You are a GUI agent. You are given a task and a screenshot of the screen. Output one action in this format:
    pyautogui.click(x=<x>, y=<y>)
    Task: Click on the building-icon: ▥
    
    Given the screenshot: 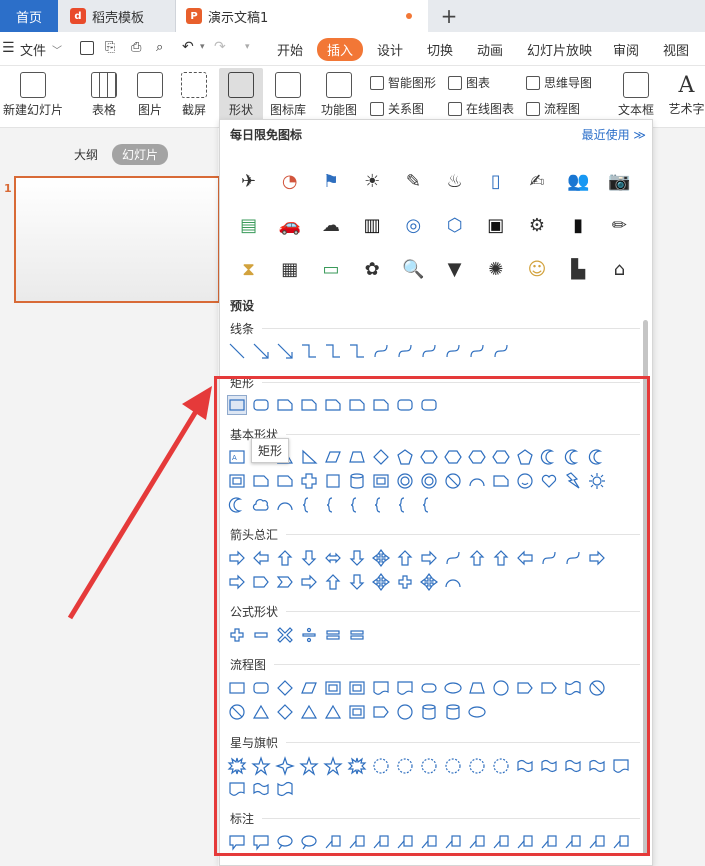 What is the action you would take?
    pyautogui.click(x=372, y=225)
    